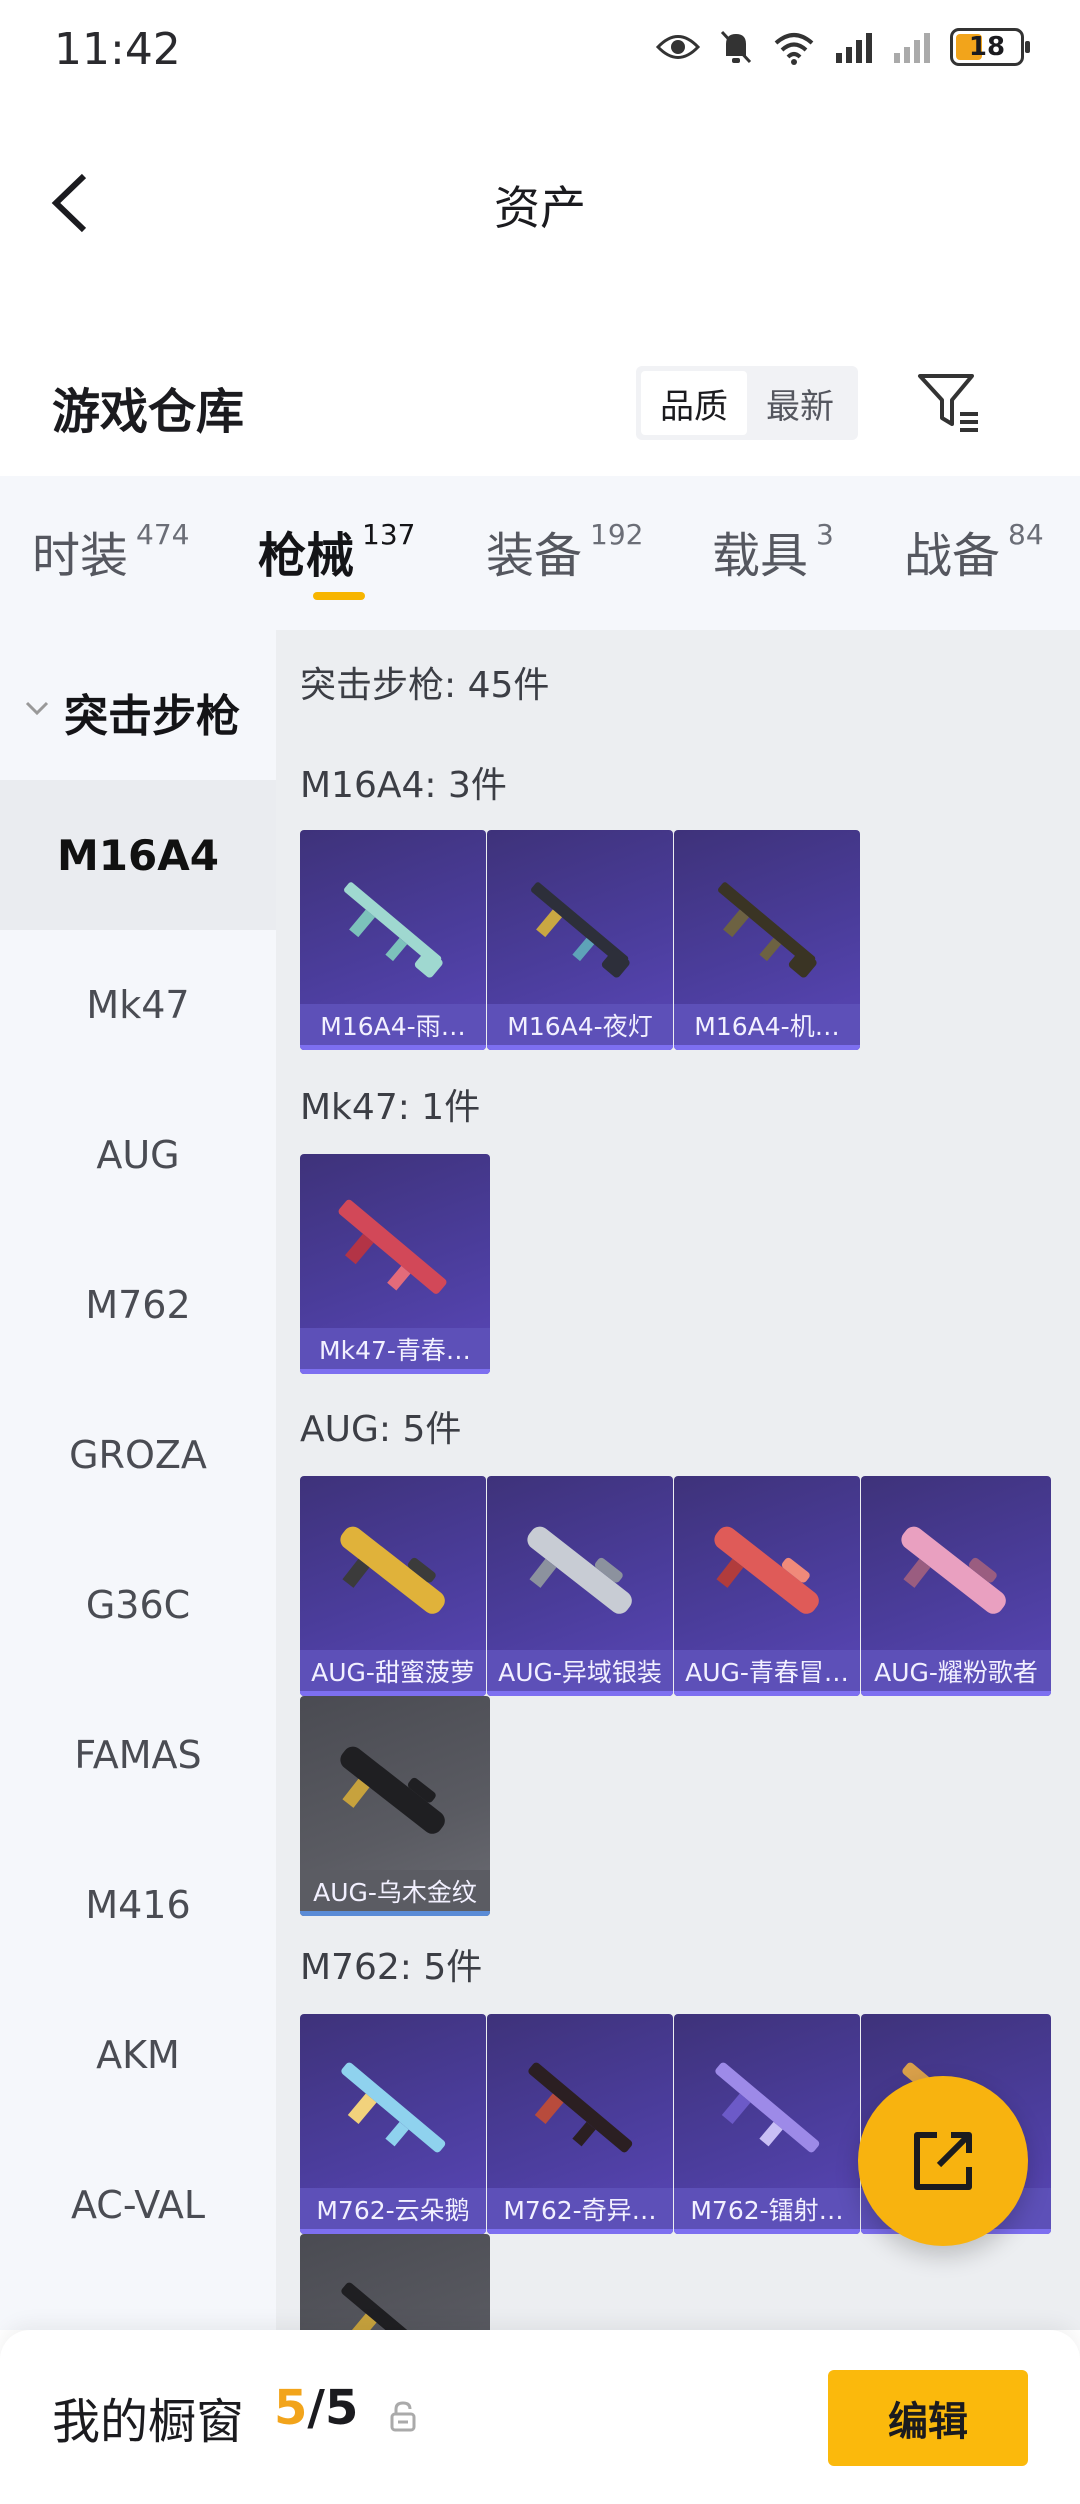 The image size is (1080, 2504). I want to click on item-grid: AUG-甜蜜菠萝 AUG-异域银装 AUG-青春冒… AUG-耀粉歌者, so click(675, 1586).